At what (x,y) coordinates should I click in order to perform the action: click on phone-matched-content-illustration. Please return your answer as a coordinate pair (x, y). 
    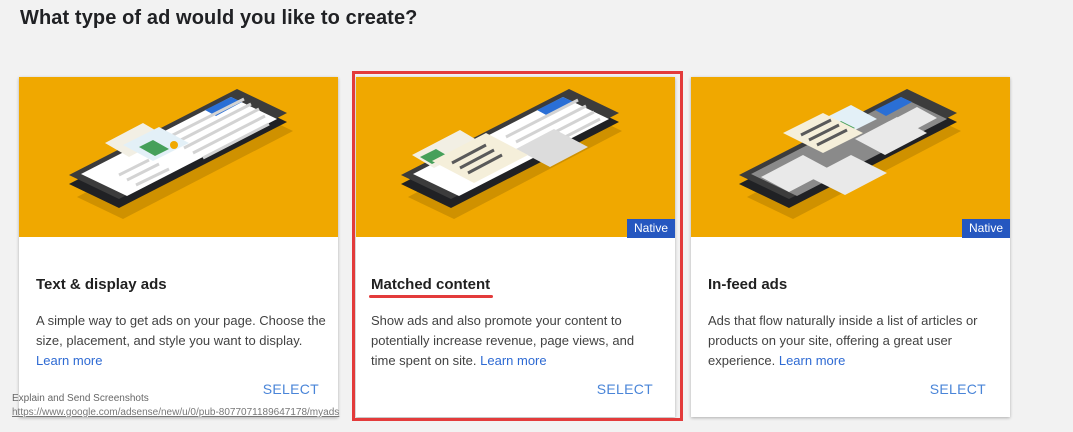
    Looking at the image, I should click on (511, 154).